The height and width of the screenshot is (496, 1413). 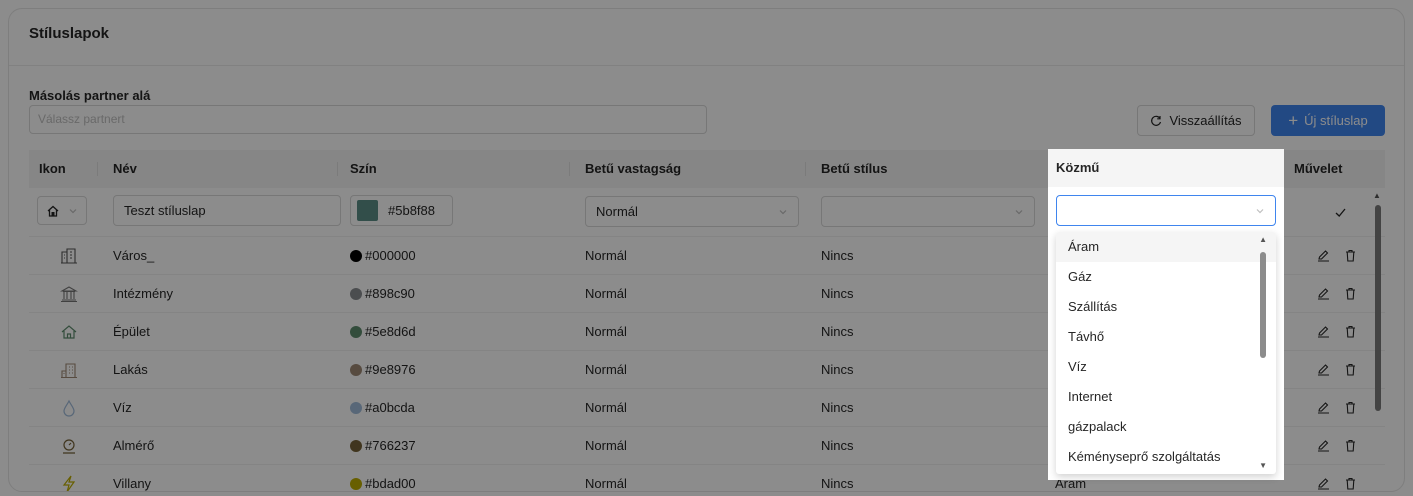 I want to click on save-button, so click(x=1340, y=212).